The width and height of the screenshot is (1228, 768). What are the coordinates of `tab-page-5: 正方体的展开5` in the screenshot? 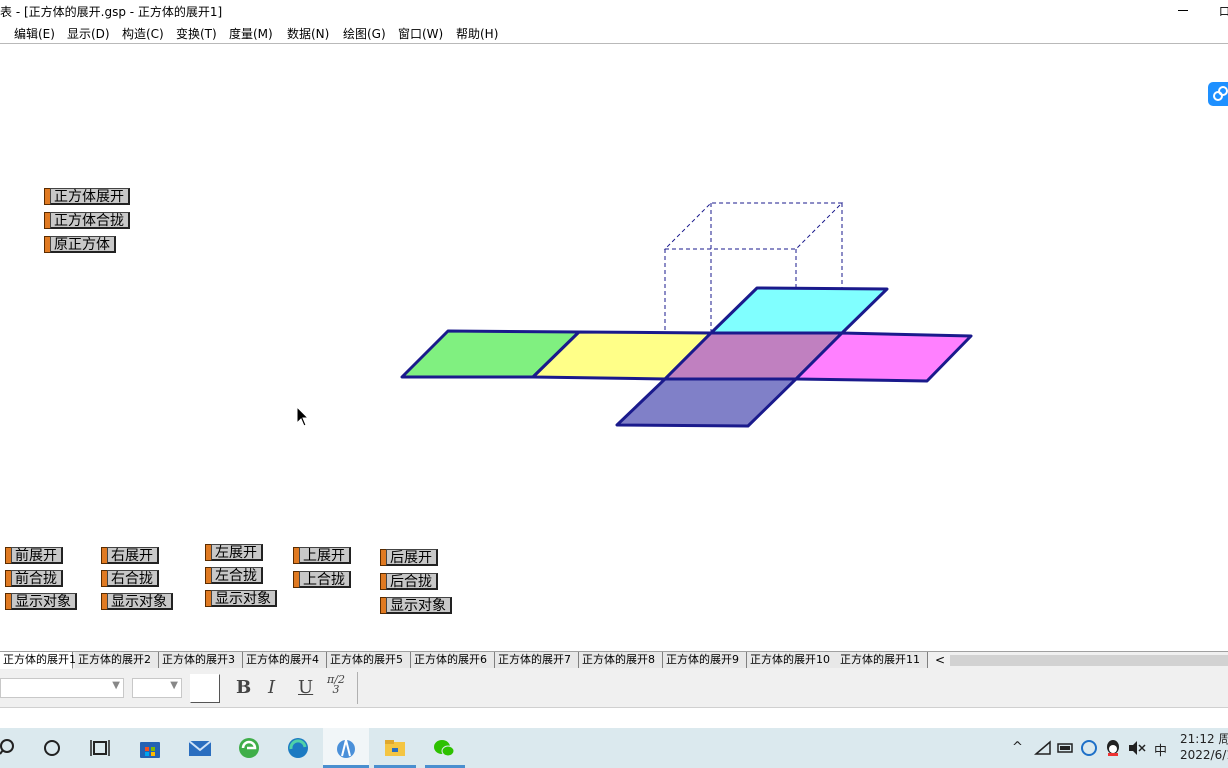 It's located at (369, 660).